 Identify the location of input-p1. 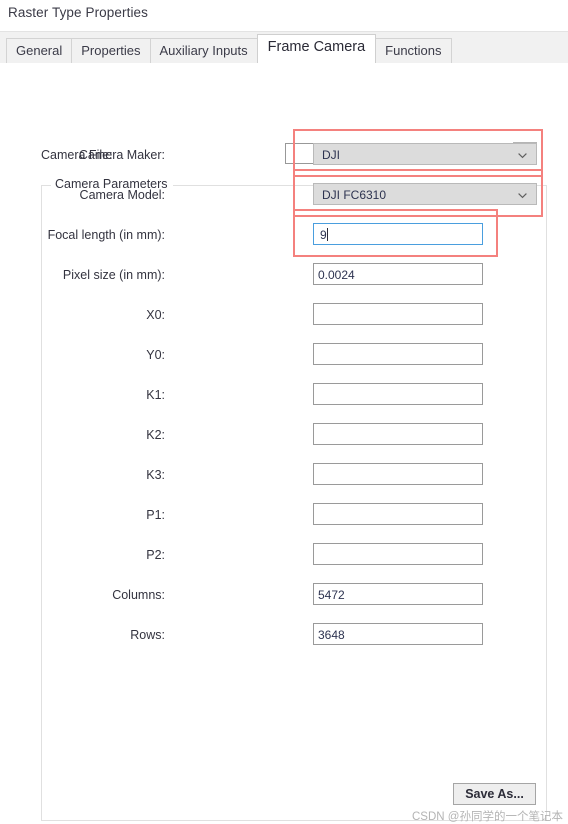
(398, 514).